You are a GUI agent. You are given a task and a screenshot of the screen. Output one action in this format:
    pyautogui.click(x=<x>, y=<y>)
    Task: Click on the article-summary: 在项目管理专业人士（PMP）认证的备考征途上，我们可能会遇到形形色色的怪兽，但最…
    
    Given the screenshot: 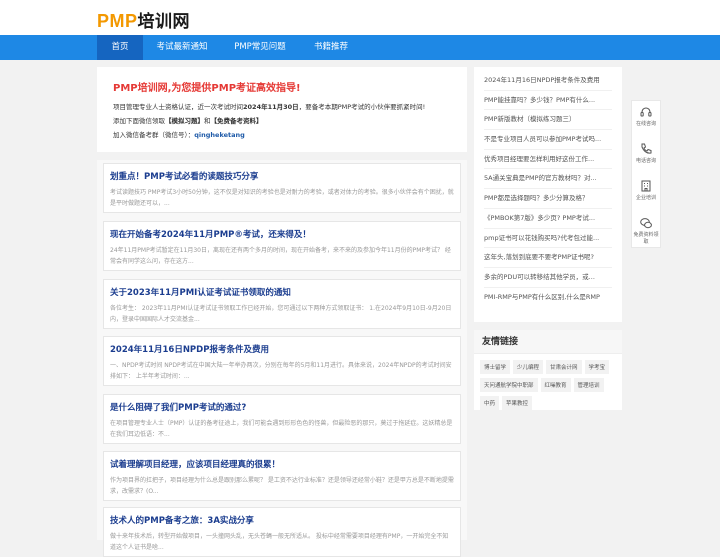 What is the action you would take?
    pyautogui.click(x=281, y=429)
    